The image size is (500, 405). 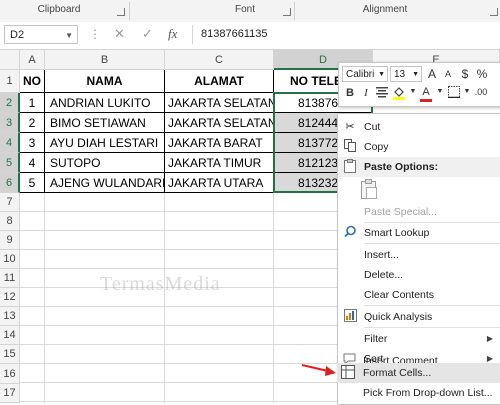 What do you see at coordinates (119, 34) in the screenshot?
I see `cancel-icon: ✕` at bounding box center [119, 34].